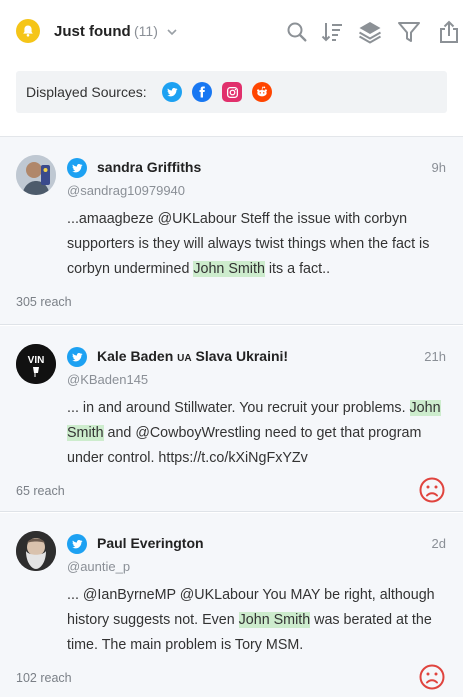 This screenshot has width=463, height=697. I want to click on avatar: VIN, so click(36, 364).